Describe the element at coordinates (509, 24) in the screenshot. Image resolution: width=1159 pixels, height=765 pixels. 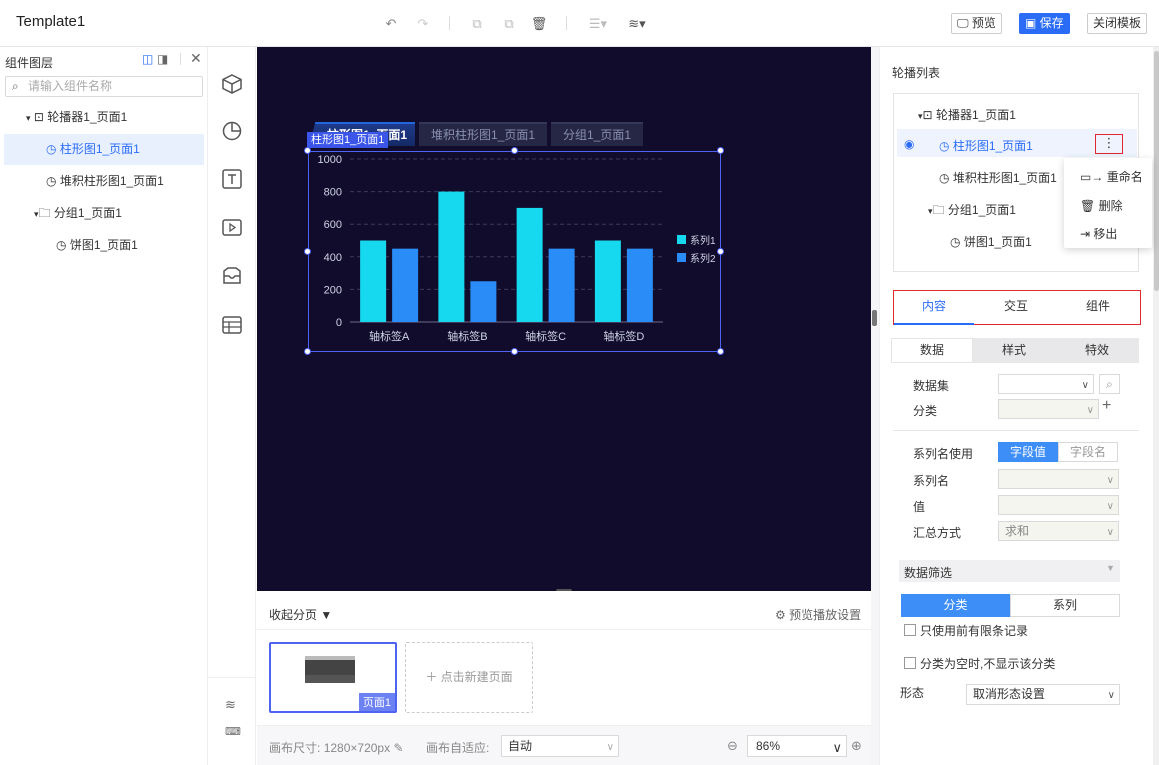
I see `paste-icon: ⧉` at that location.